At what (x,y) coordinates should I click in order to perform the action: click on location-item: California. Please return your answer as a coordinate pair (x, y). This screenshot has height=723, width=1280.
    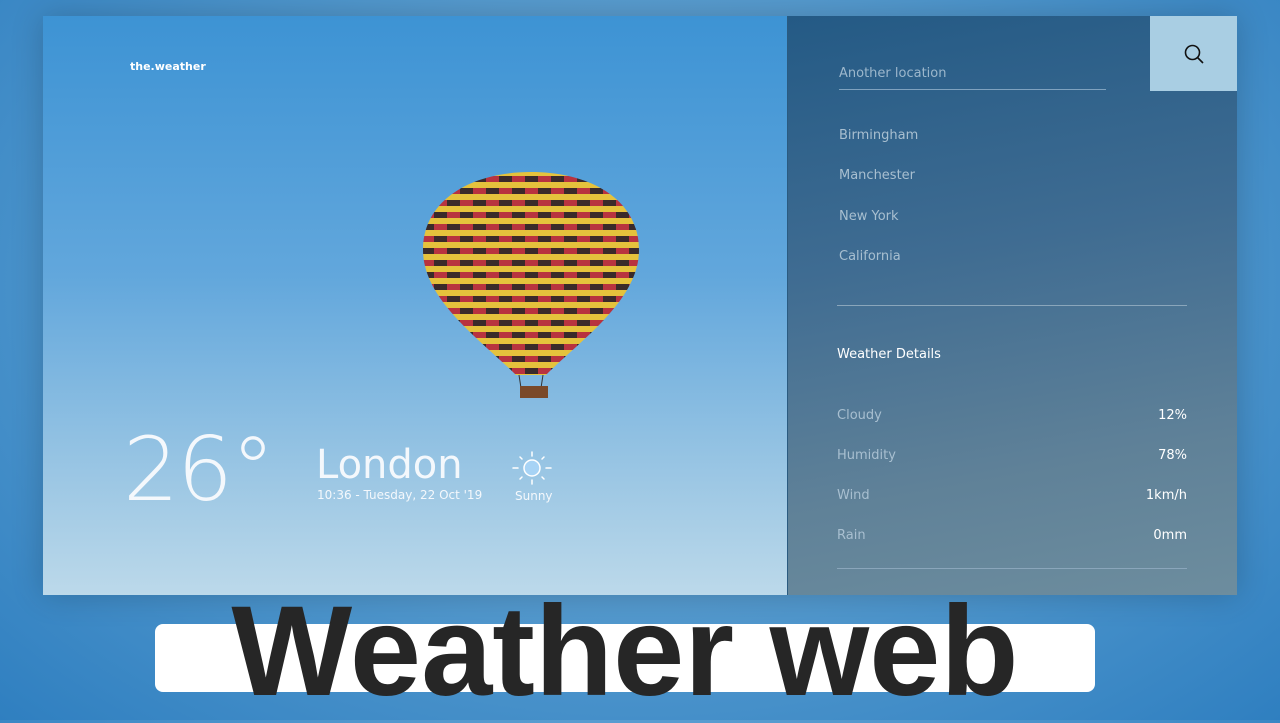
    Looking at the image, I should click on (870, 256).